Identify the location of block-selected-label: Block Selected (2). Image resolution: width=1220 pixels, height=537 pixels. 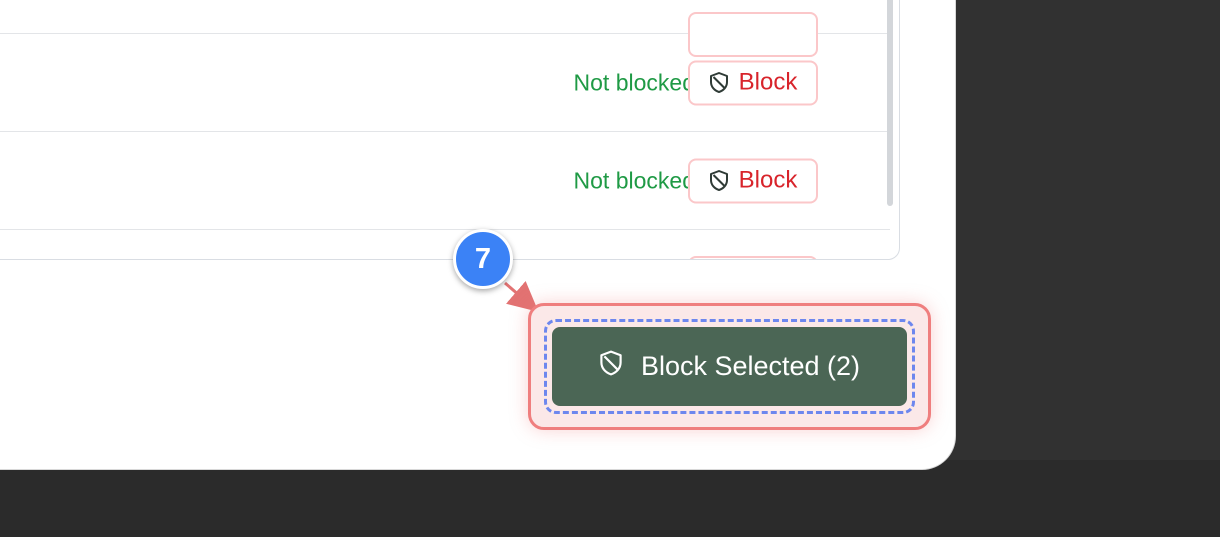
(750, 366).